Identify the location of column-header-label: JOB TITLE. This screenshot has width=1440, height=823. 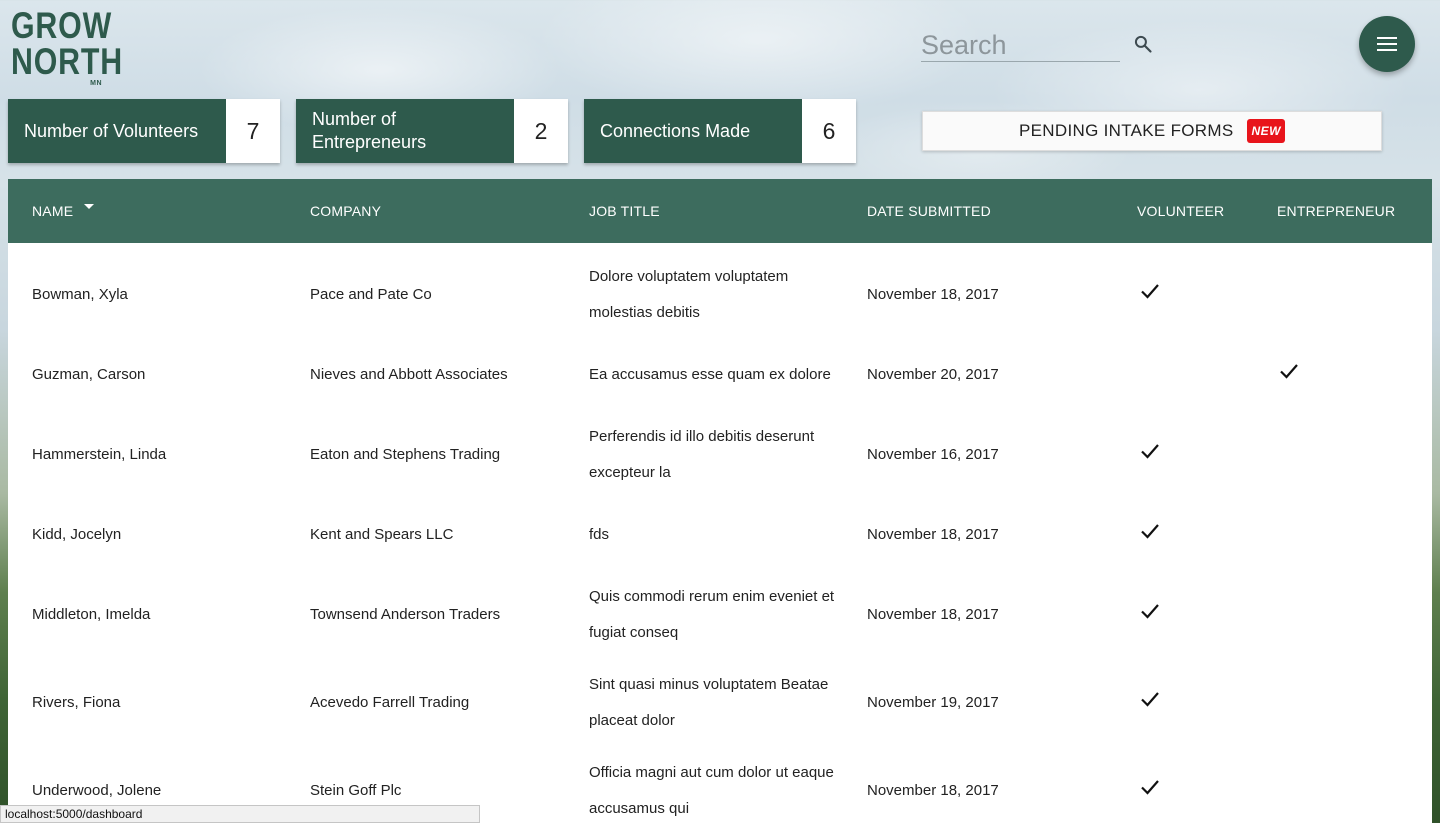
(624, 211).